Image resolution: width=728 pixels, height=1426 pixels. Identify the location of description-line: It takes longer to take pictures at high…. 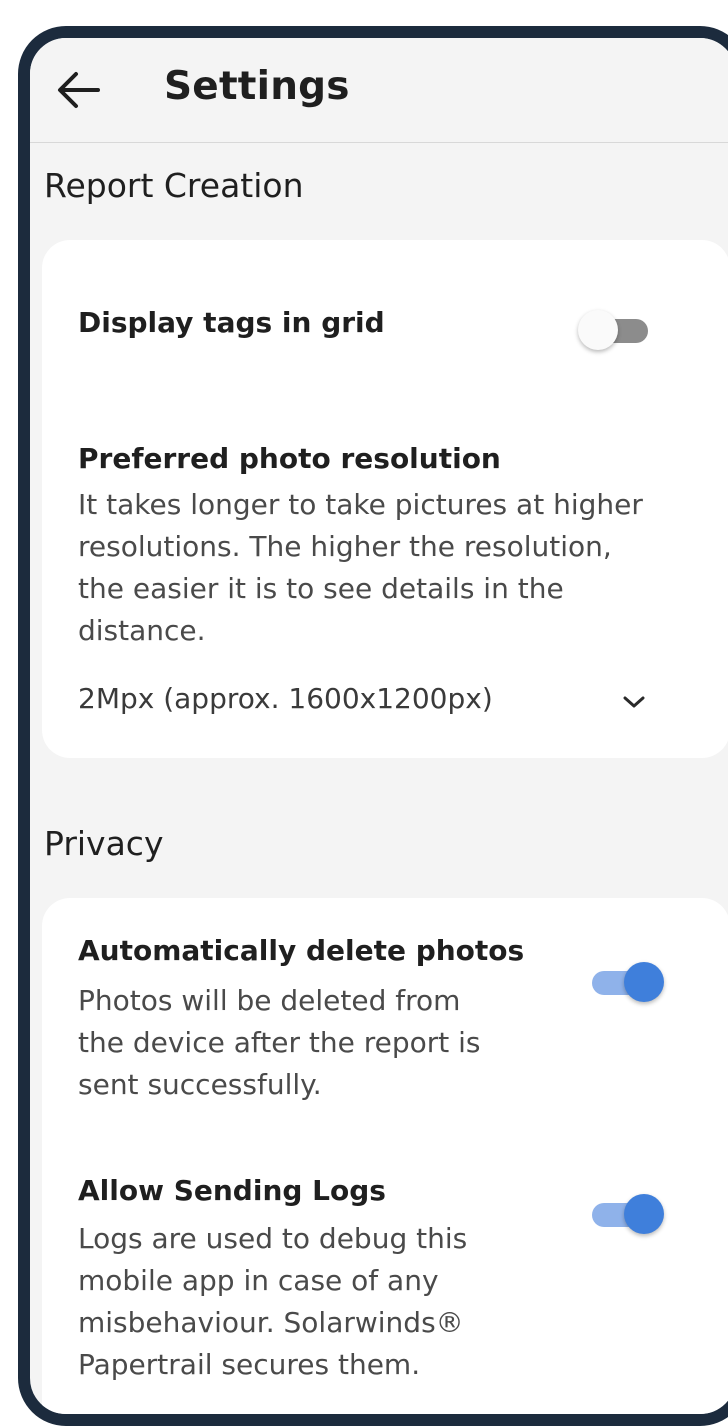
(360, 504).